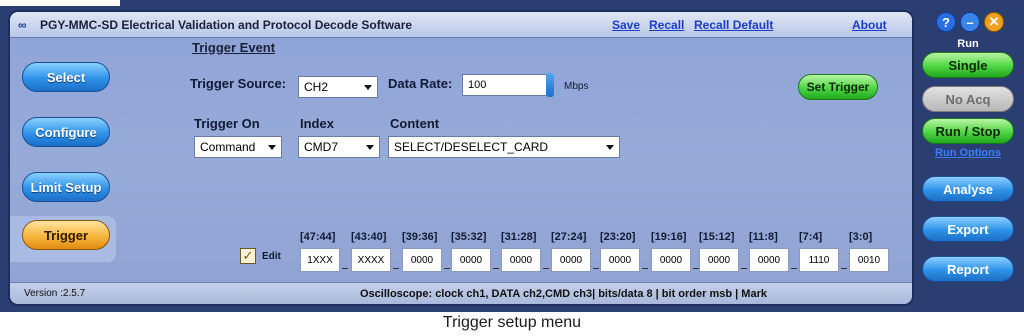  I want to click on trigger-source-dropdown: CH2, so click(338, 87).